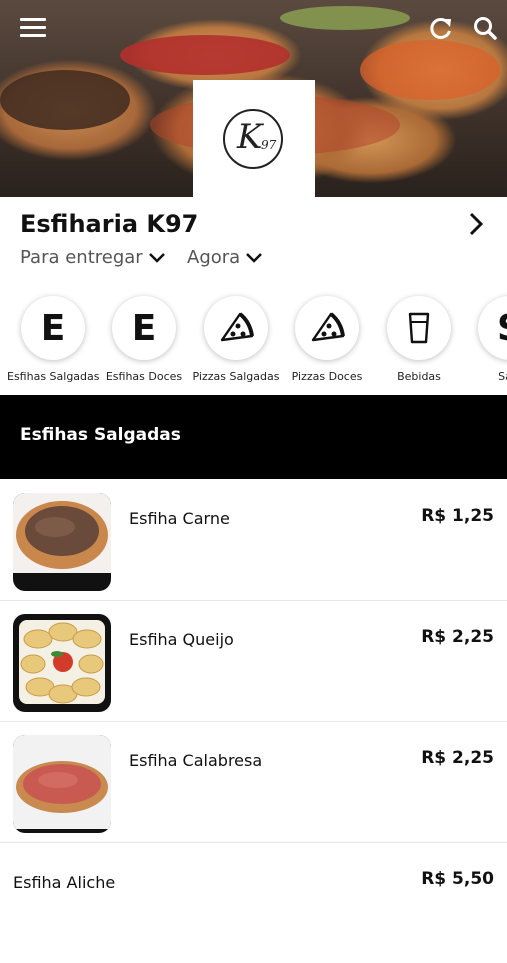 The image size is (507, 963). I want to click on category-label: Bebidas, so click(419, 376).